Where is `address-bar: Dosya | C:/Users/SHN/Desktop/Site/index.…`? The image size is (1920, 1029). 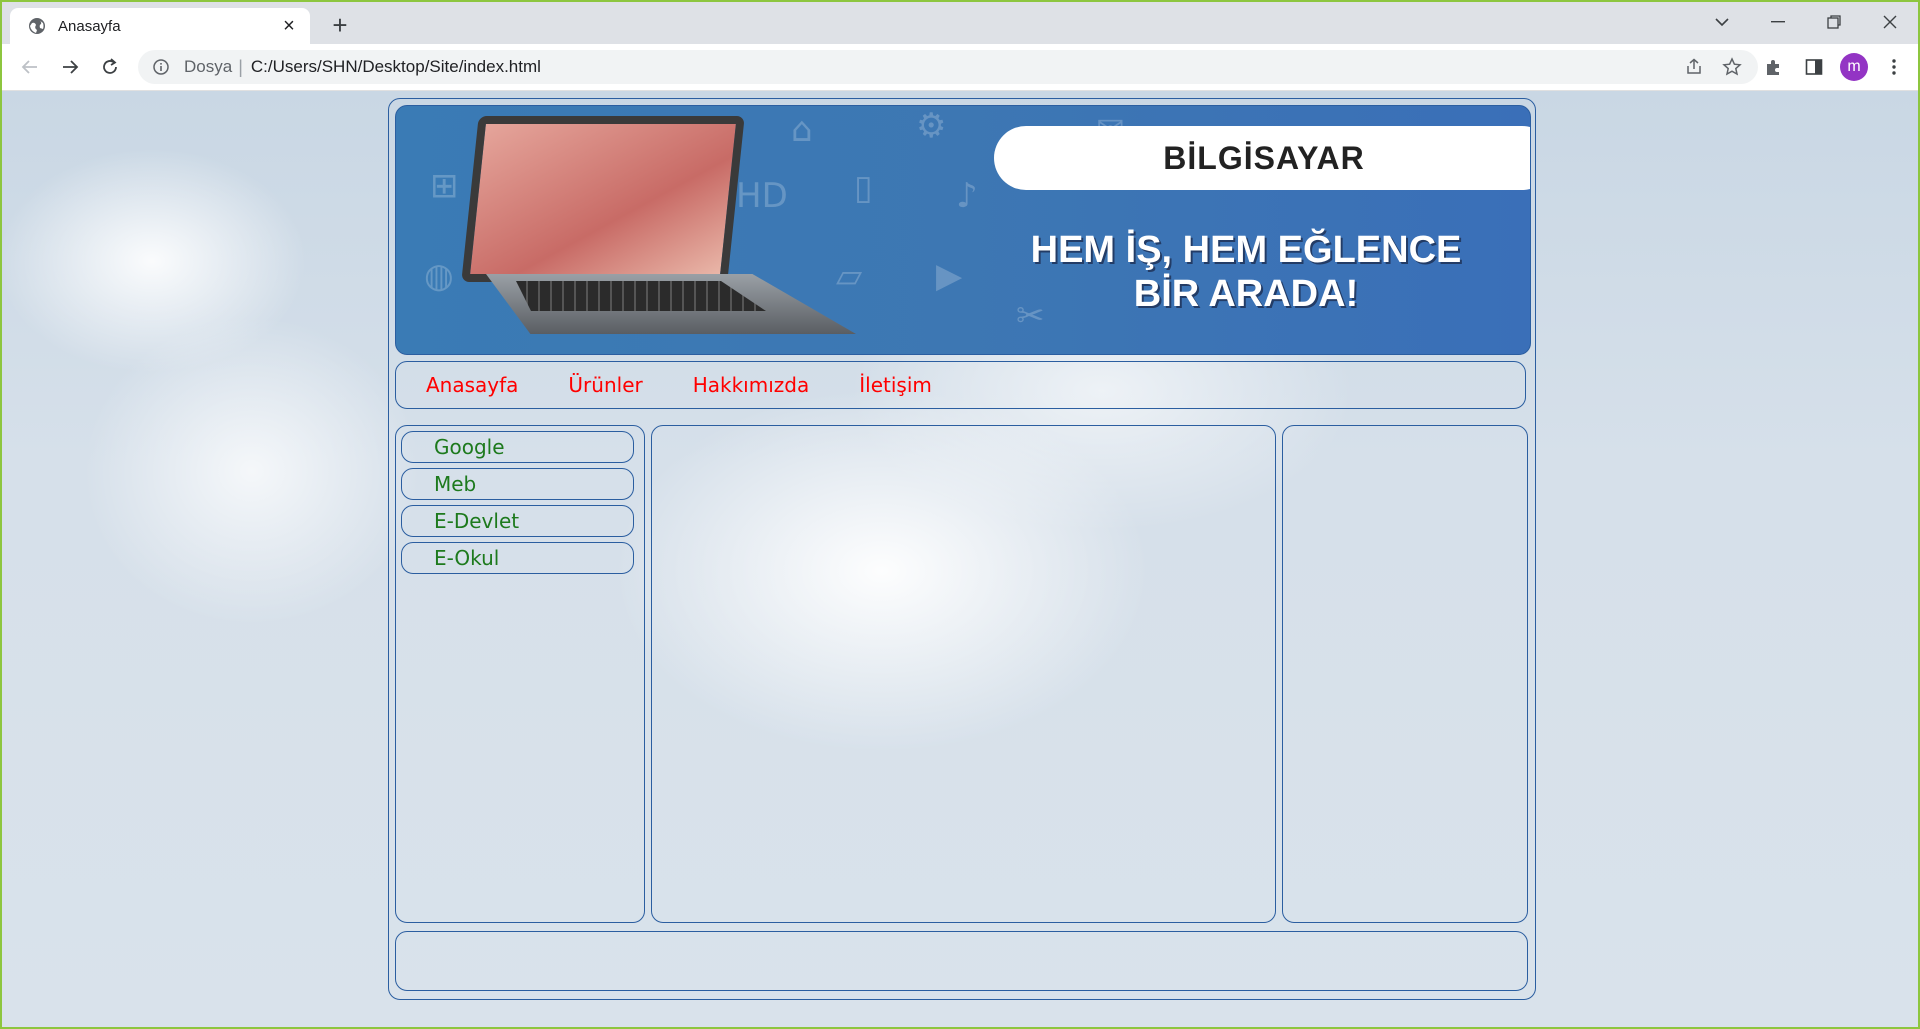 address-bar: Dosya | C:/Users/SHN/Desktop/Site/index.… is located at coordinates (948, 67).